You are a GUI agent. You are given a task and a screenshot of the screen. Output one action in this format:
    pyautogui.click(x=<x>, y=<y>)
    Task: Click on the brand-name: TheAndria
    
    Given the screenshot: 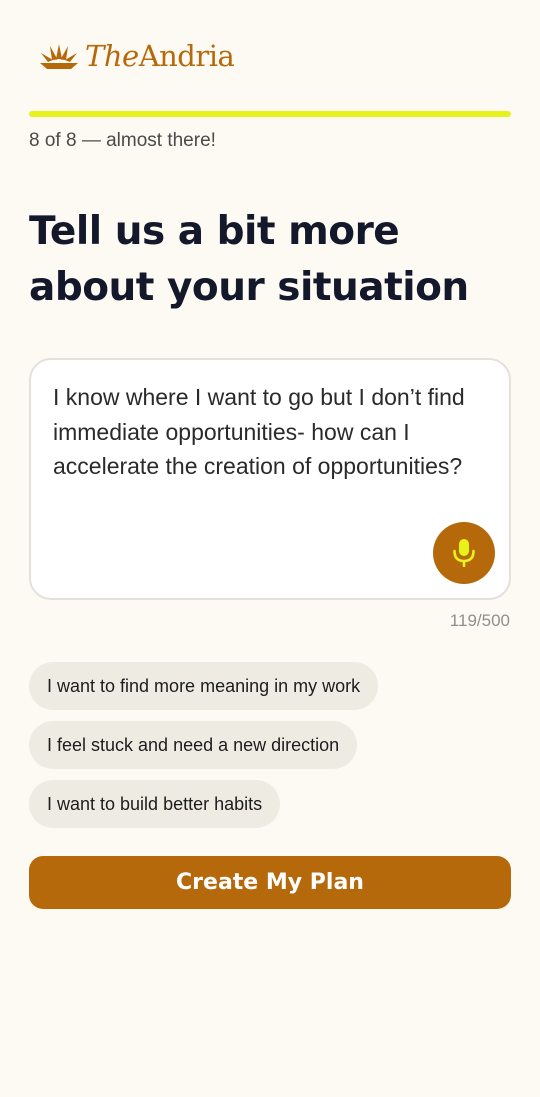 What is the action you would take?
    pyautogui.click(x=160, y=56)
    